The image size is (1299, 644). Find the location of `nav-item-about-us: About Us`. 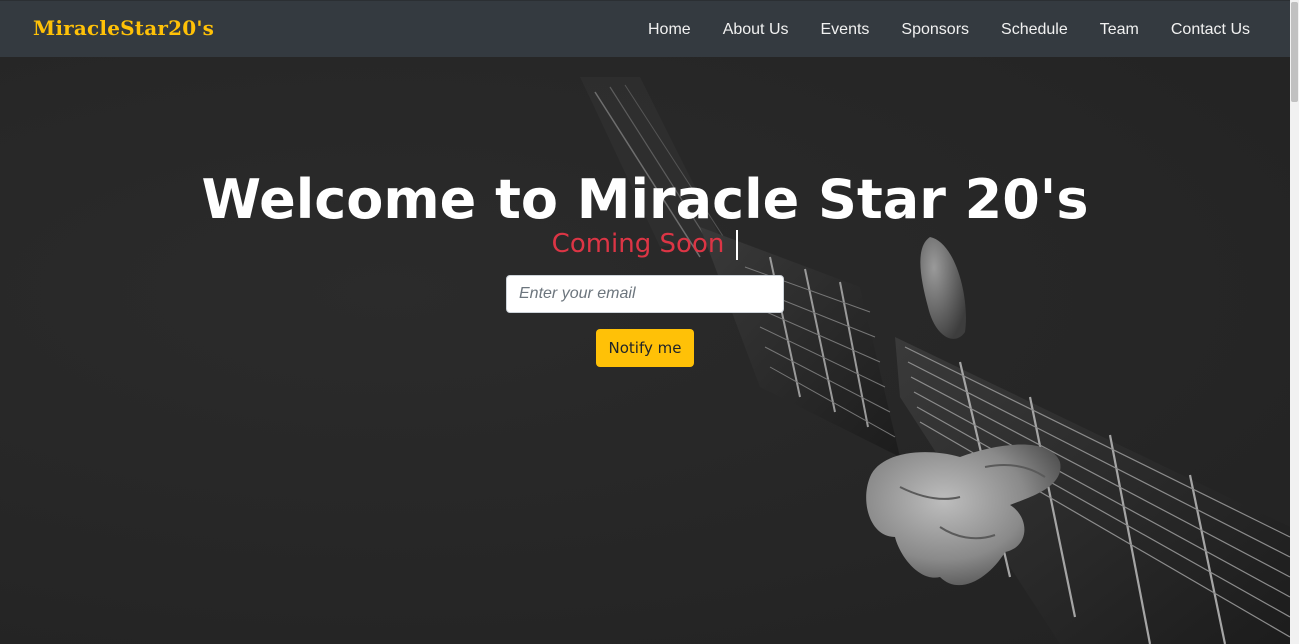

nav-item-about-us: About Us is located at coordinates (756, 30).